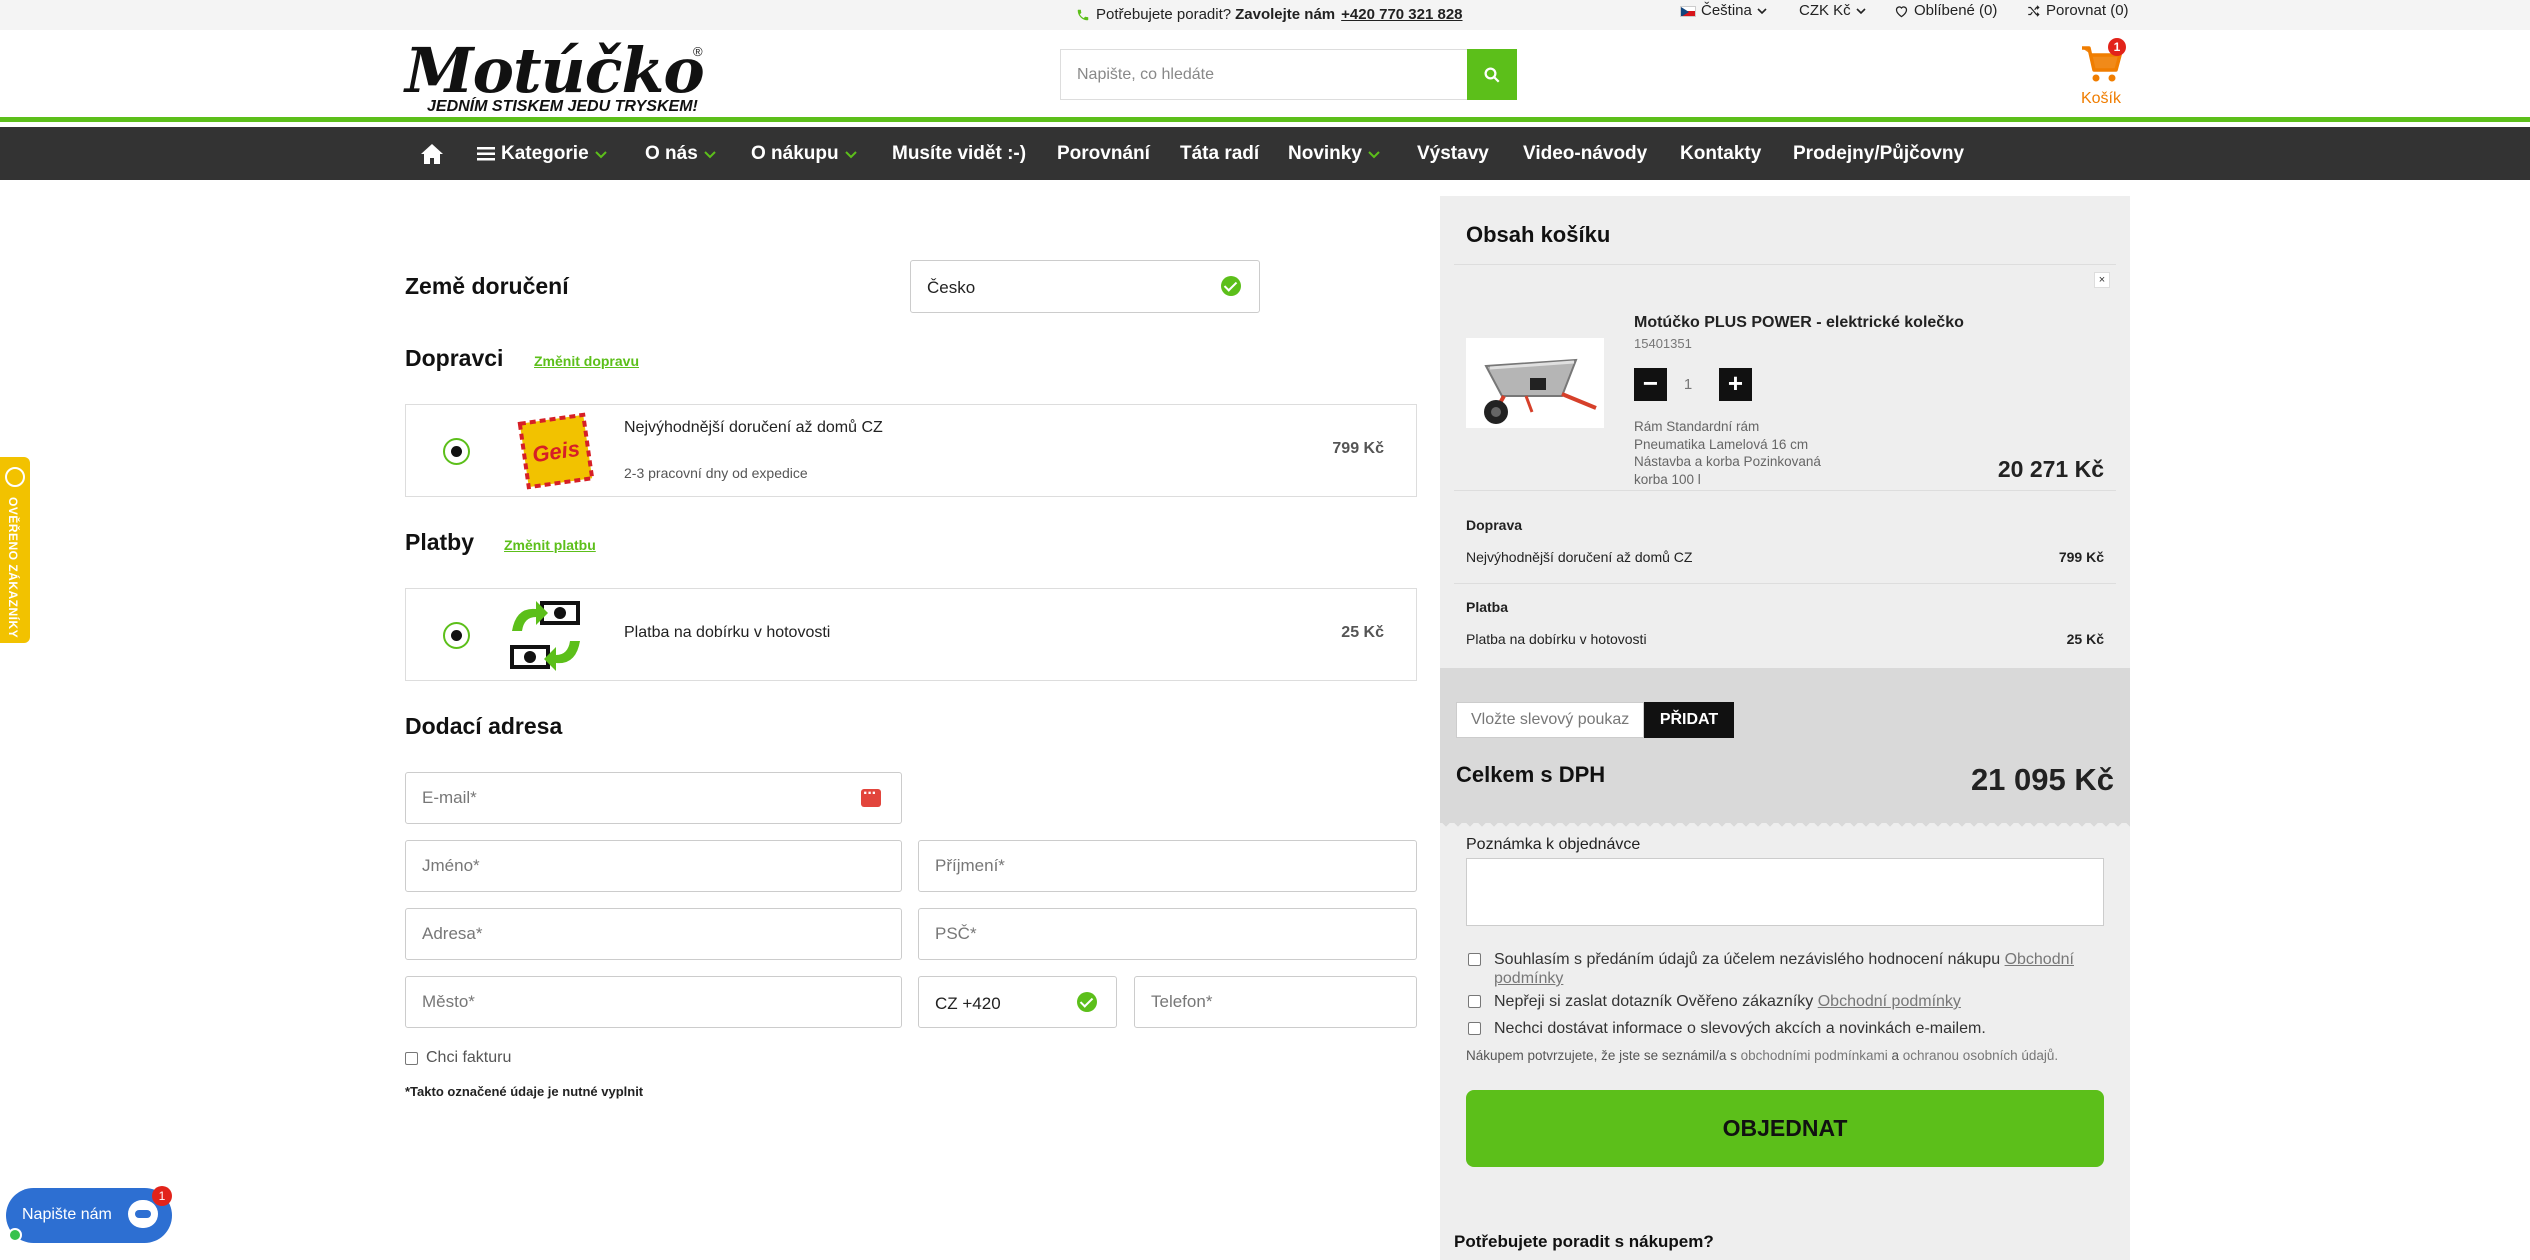 This screenshot has width=2530, height=1260. I want to click on nav-label: Kontakty, so click(1721, 153).